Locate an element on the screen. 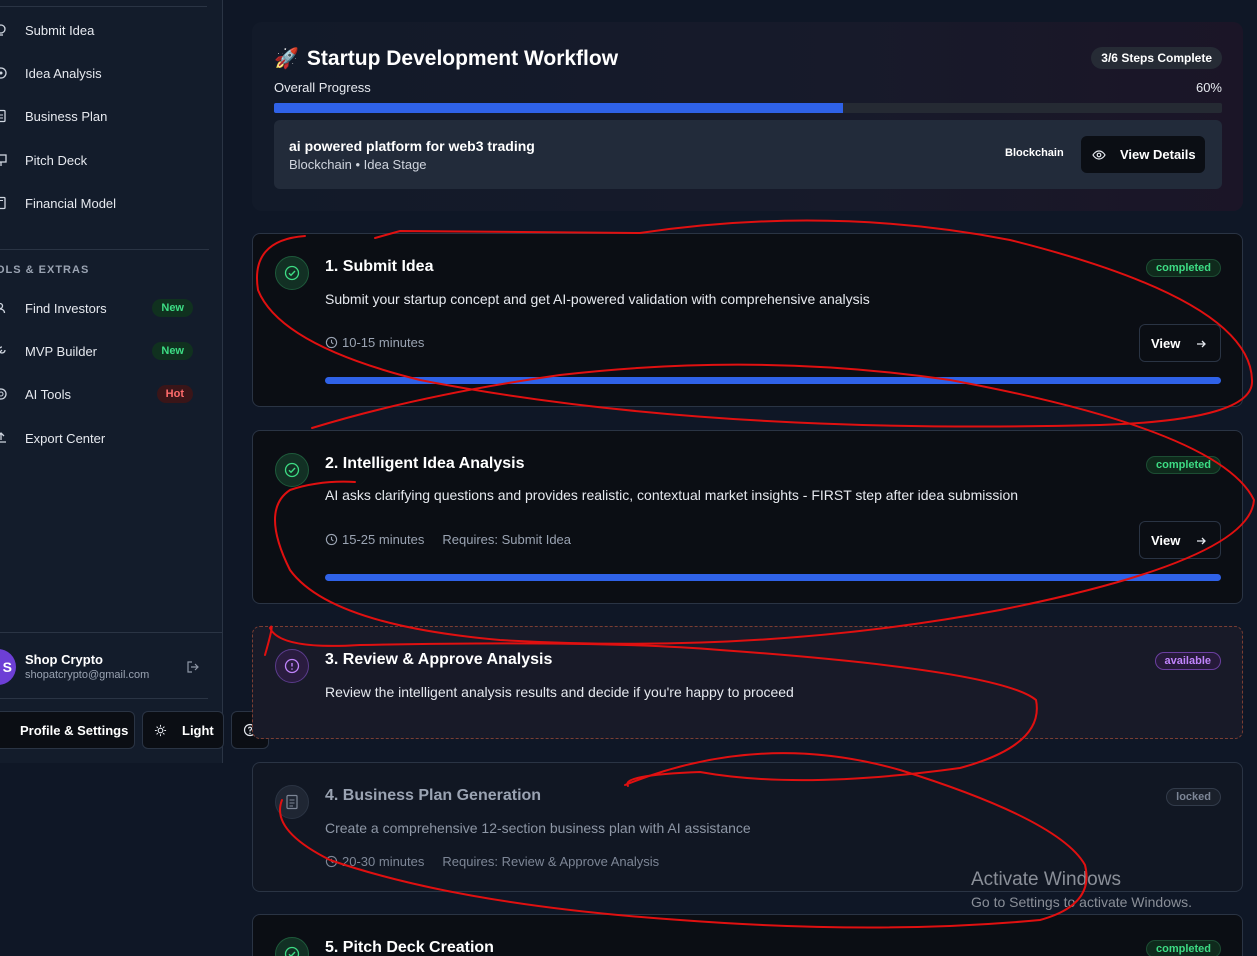  sidebar-item-idea-analysis: Idea Analysis is located at coordinates (103, 73).